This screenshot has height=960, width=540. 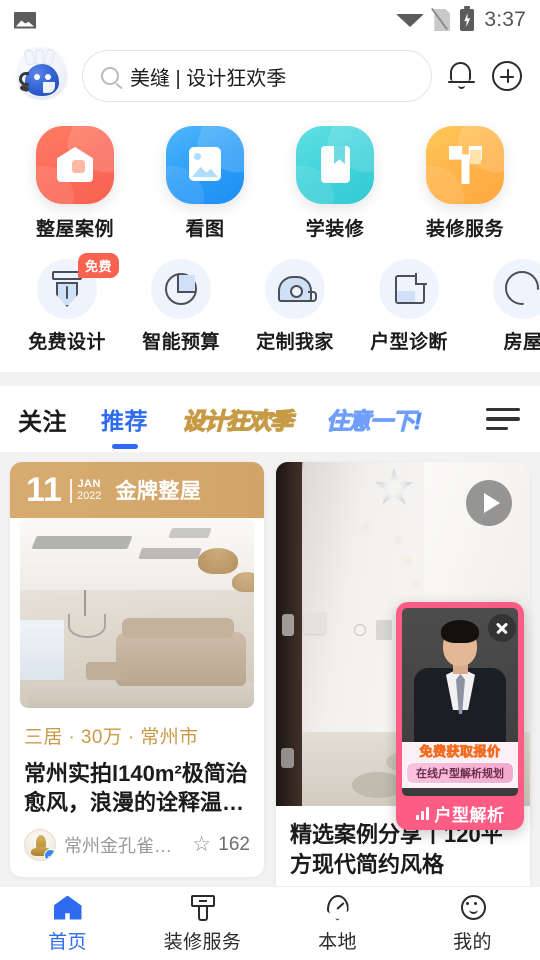 I want to click on status-bar-right: 3:37, so click(x=461, y=19).